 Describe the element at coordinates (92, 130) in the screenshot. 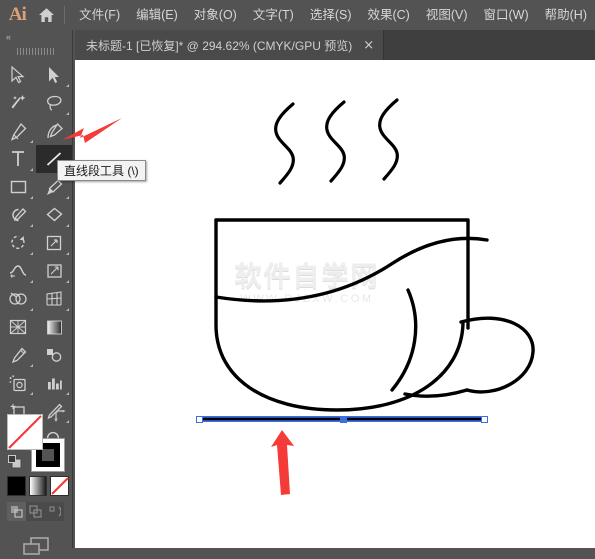

I see `arrow-pointing-to-line-tool` at that location.